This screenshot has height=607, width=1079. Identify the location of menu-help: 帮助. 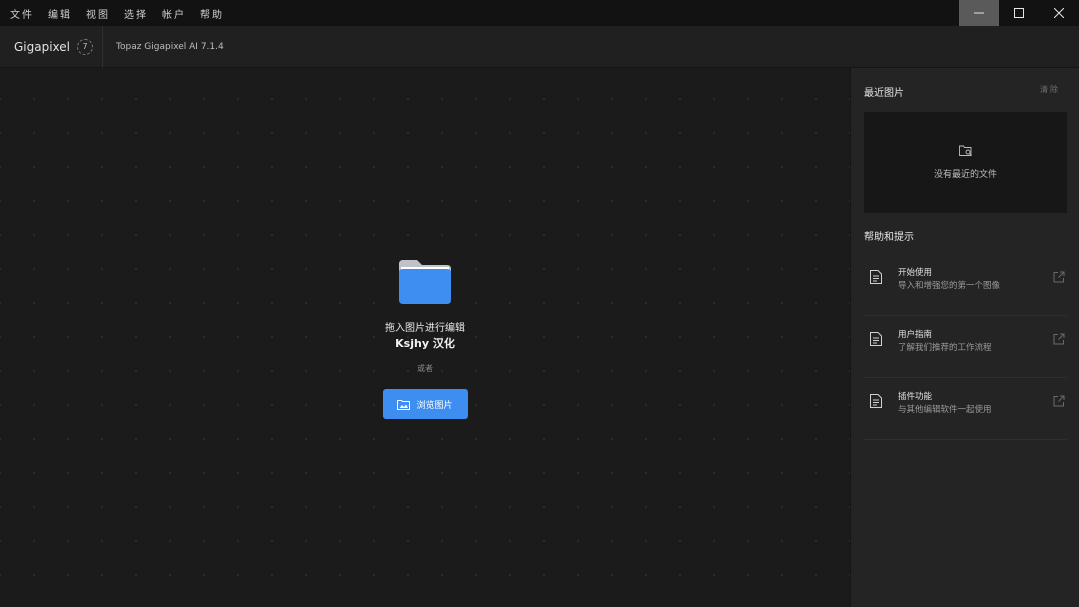
(212, 13).